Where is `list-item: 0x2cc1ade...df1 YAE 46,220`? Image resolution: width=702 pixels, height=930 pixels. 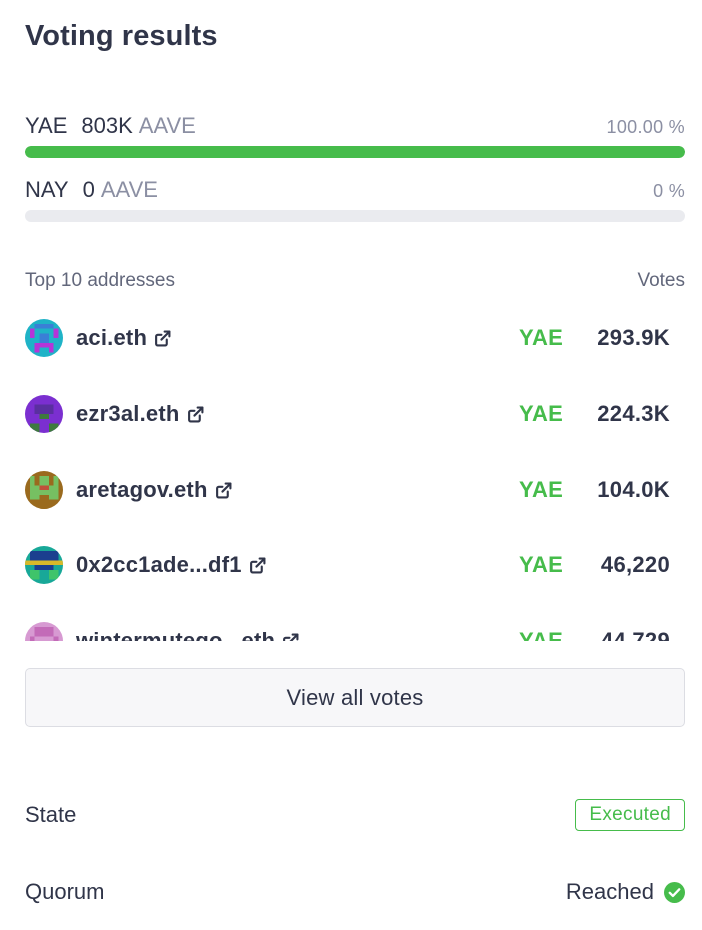
list-item: 0x2cc1ade...df1 YAE 46,220 is located at coordinates (355, 565).